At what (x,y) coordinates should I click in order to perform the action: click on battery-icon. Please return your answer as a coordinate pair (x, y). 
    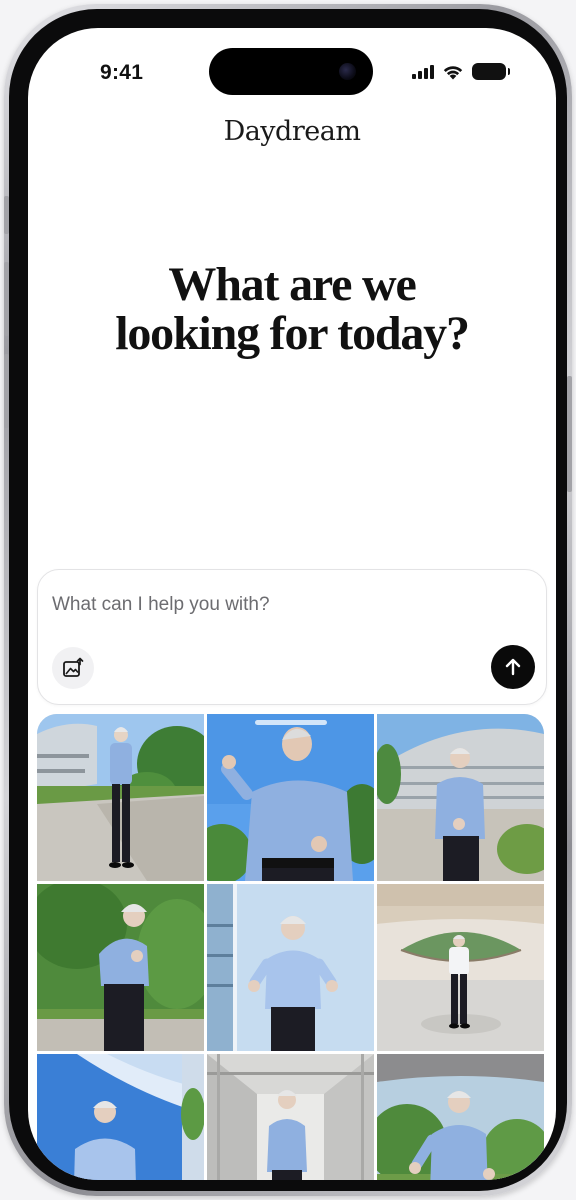
    Looking at the image, I should click on (491, 71).